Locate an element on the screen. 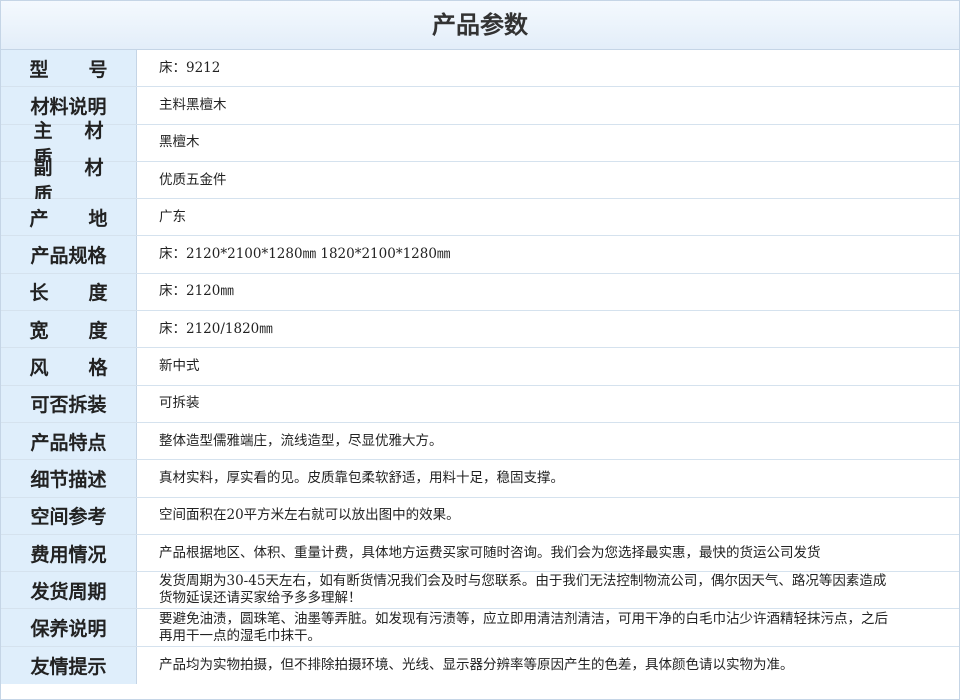  param-value: 床：2120/1820㎜ is located at coordinates (216, 328).